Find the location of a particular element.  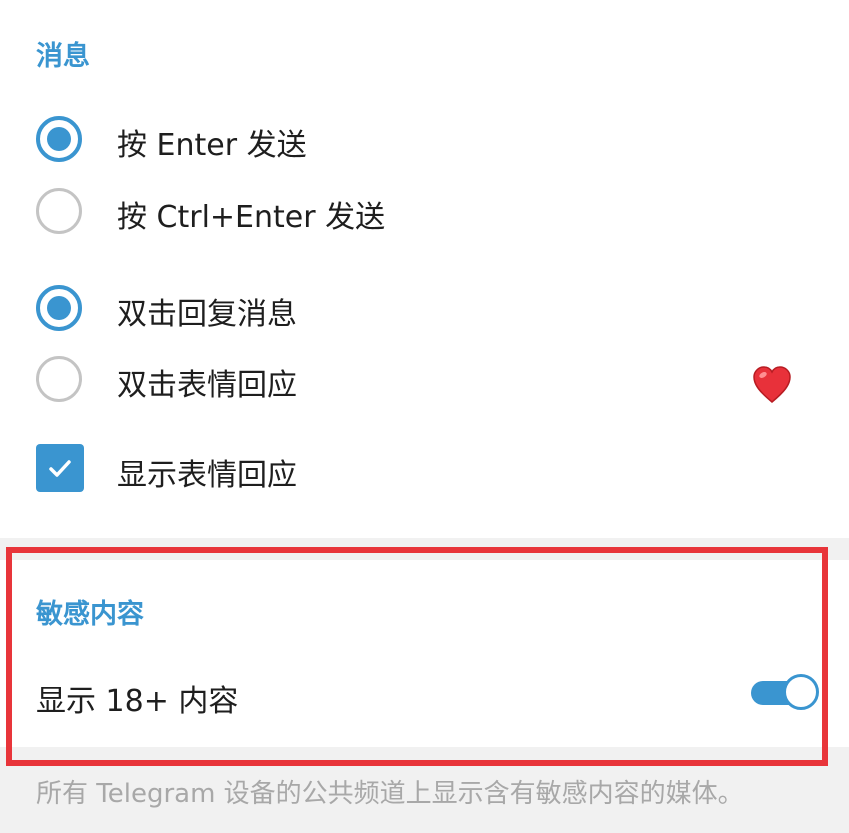

show-18-plus-toggle is located at coordinates (786, 693).